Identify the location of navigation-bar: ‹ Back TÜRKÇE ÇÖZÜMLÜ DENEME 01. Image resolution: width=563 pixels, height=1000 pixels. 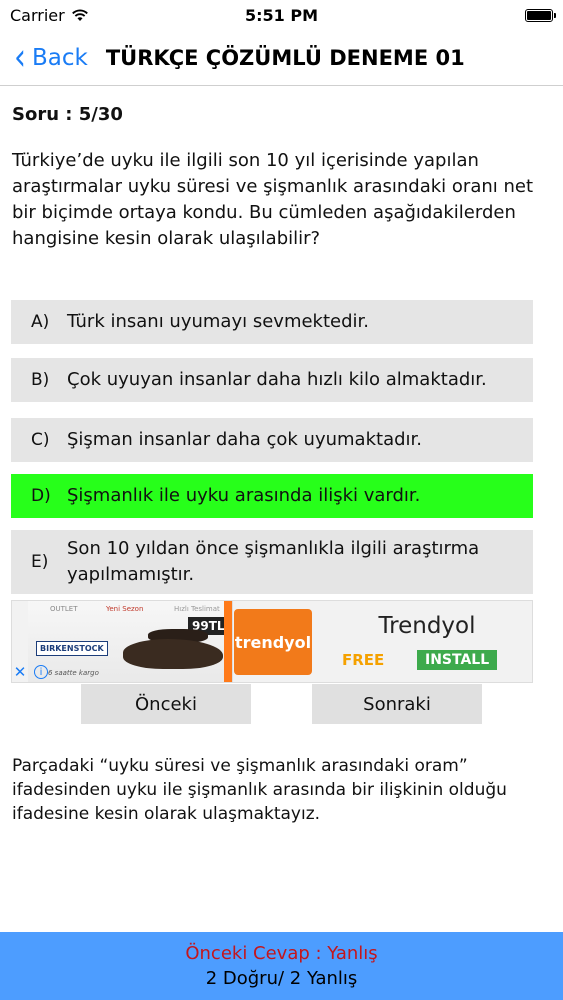
(281, 58).